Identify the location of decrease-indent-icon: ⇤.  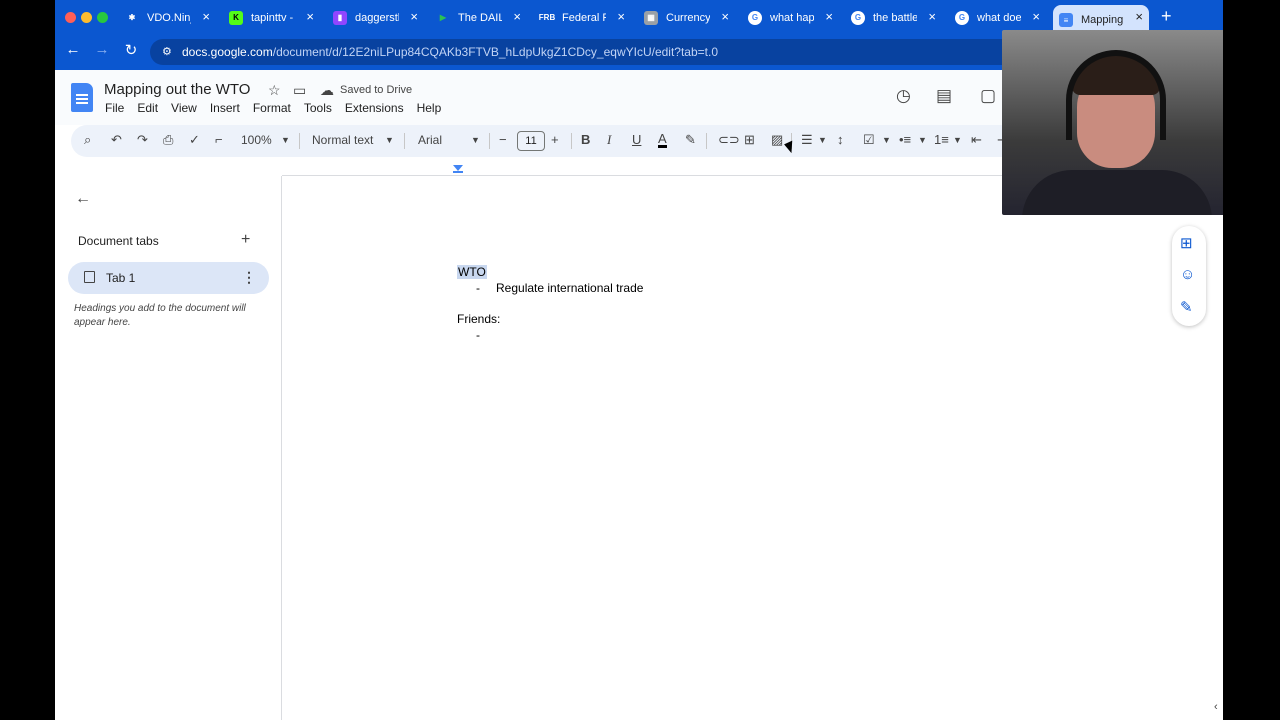
(976, 140).